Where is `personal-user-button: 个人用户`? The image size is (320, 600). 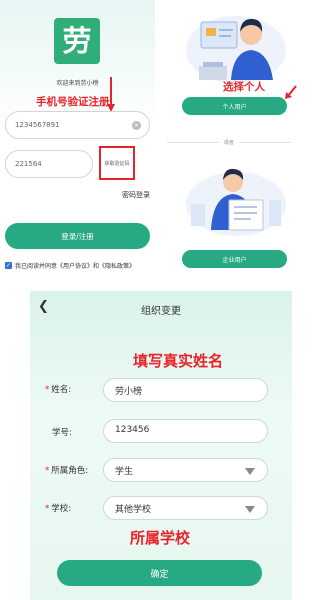
personal-user-button: 个人用户 is located at coordinates (234, 106).